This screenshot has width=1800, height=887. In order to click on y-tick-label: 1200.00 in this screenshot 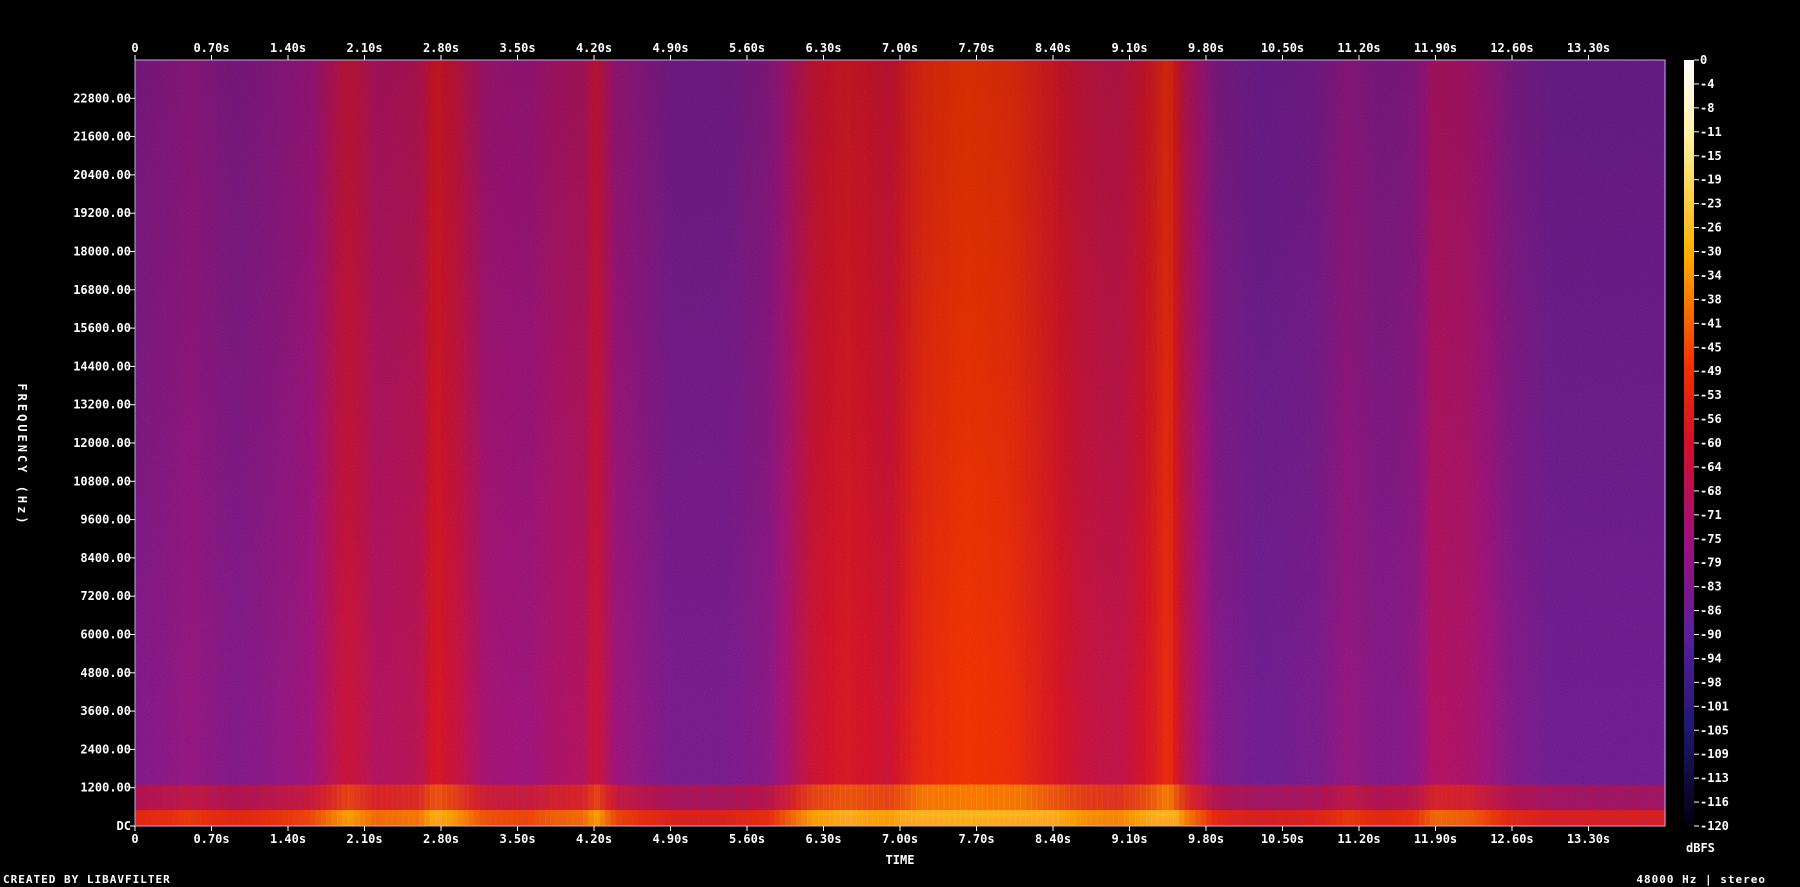, I will do `click(105, 788)`.